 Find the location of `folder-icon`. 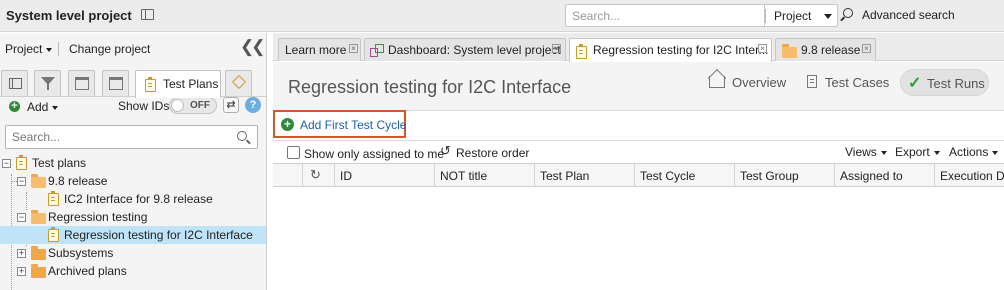

folder-icon is located at coordinates (38, 271).